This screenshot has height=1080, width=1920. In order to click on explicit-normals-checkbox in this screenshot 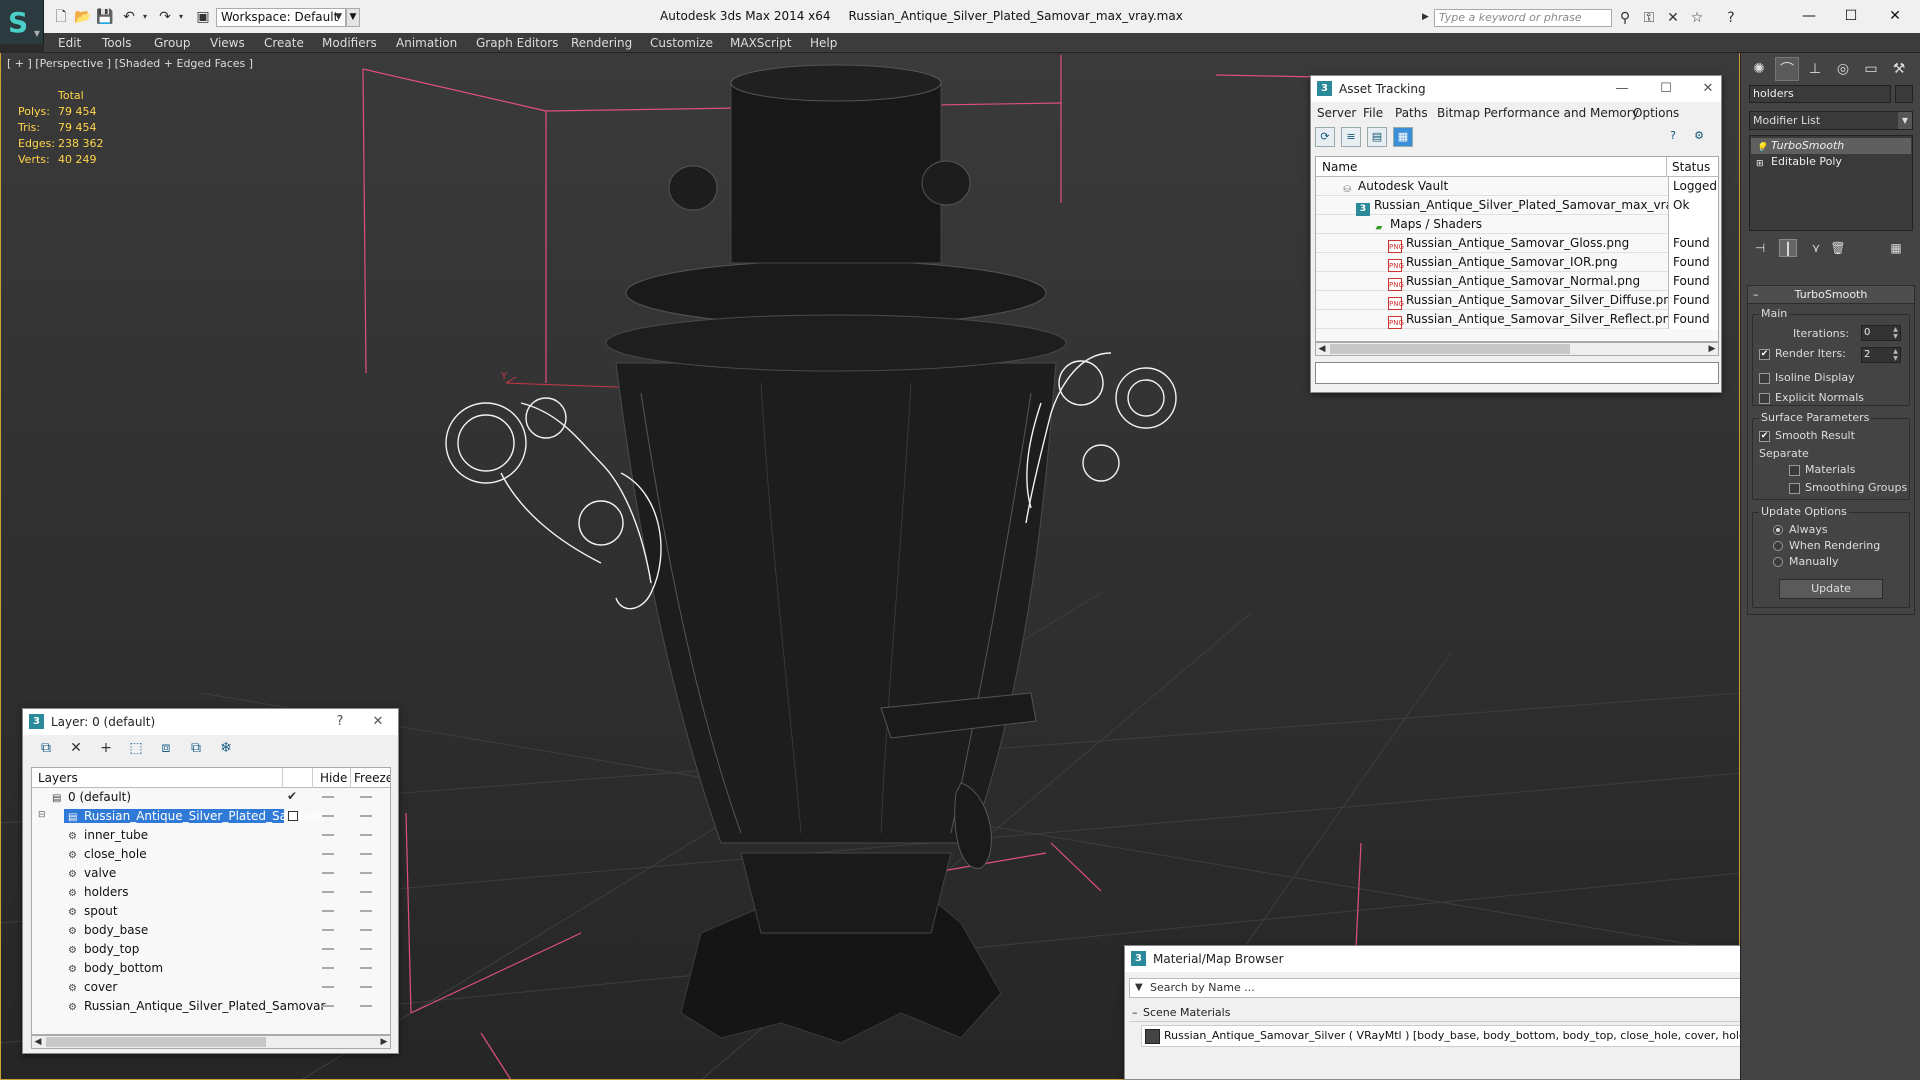, I will do `click(1764, 398)`.